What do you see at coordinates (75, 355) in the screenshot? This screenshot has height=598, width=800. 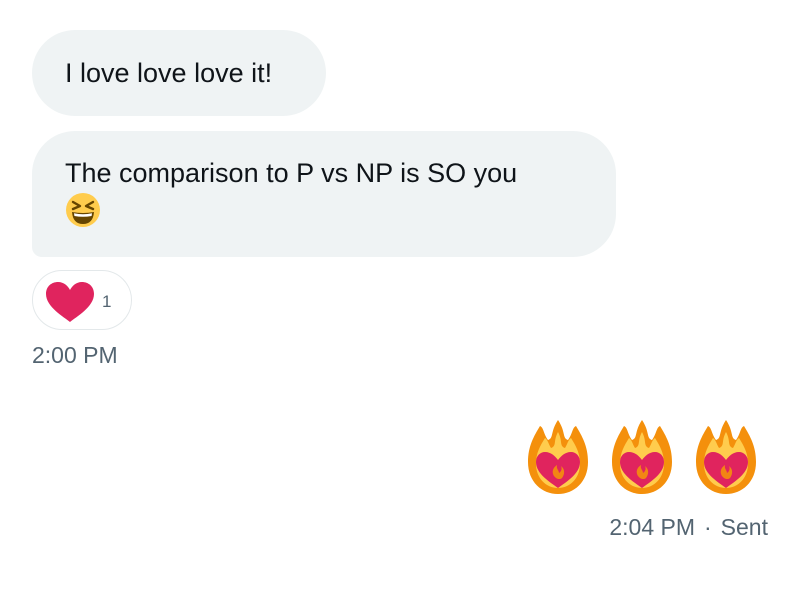 I see `received-timestamp: 2:00 PM` at bounding box center [75, 355].